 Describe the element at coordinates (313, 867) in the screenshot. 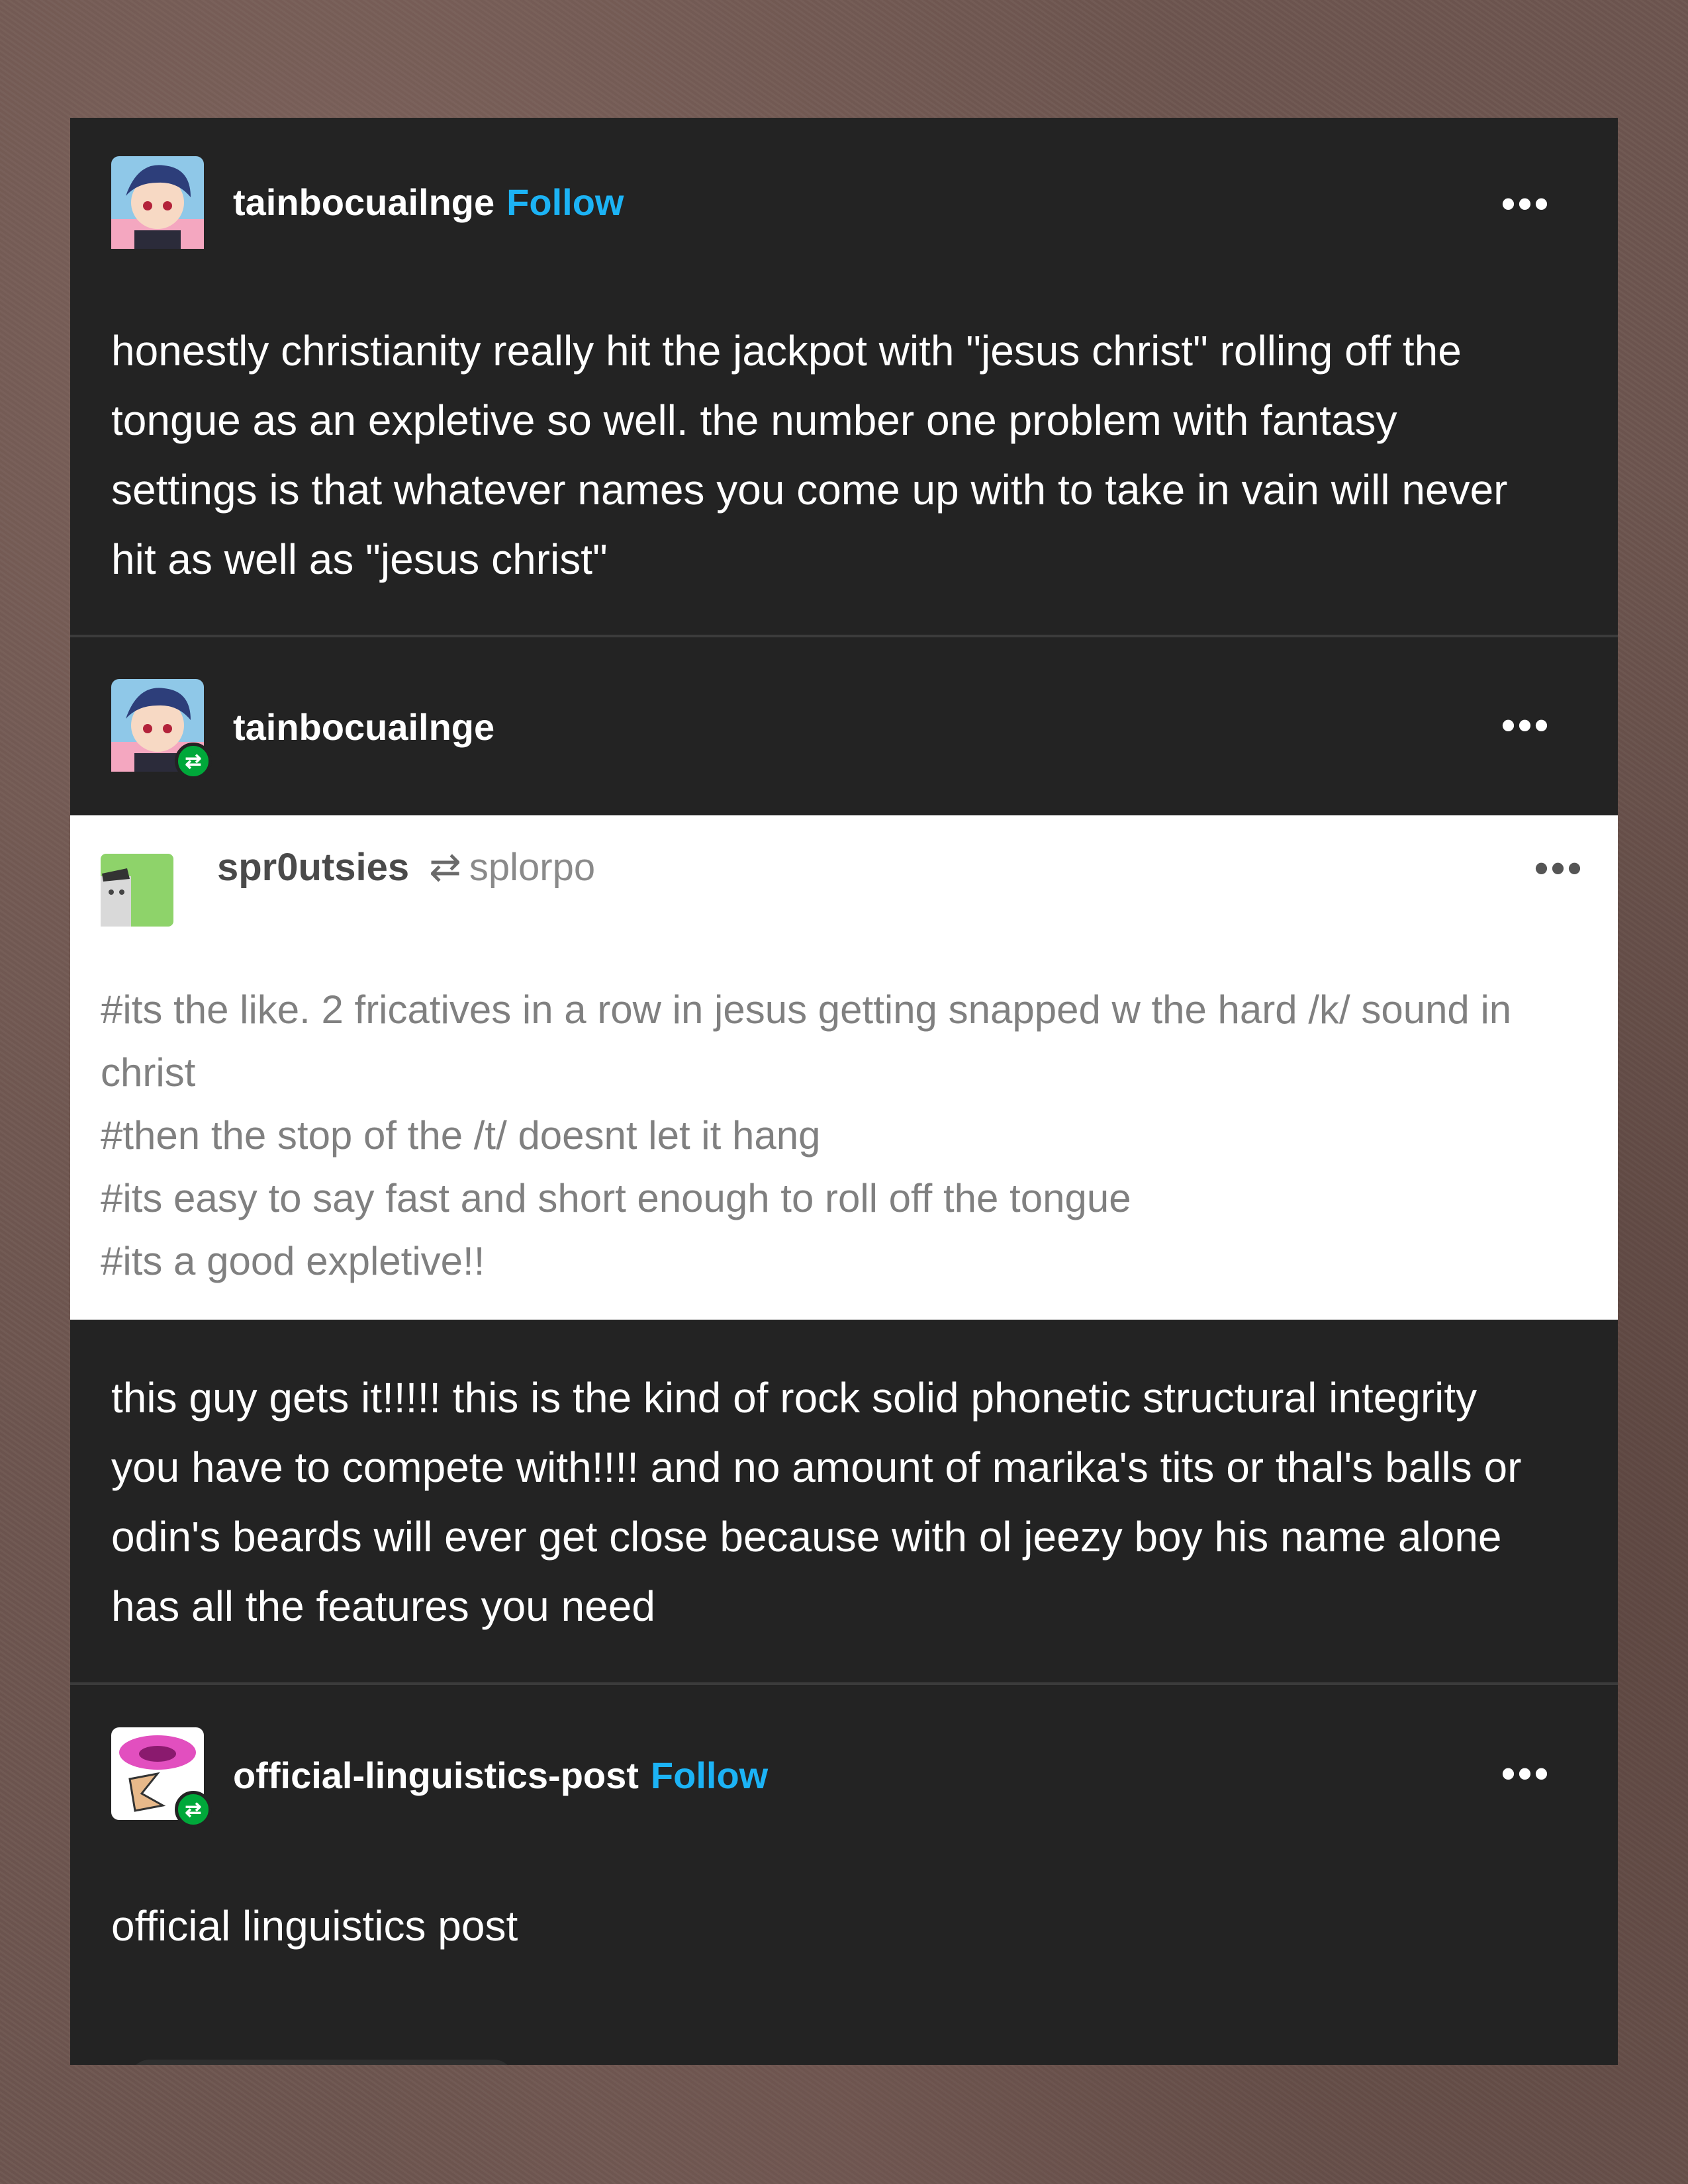

I see `quoted-username: spr0utsies` at that location.